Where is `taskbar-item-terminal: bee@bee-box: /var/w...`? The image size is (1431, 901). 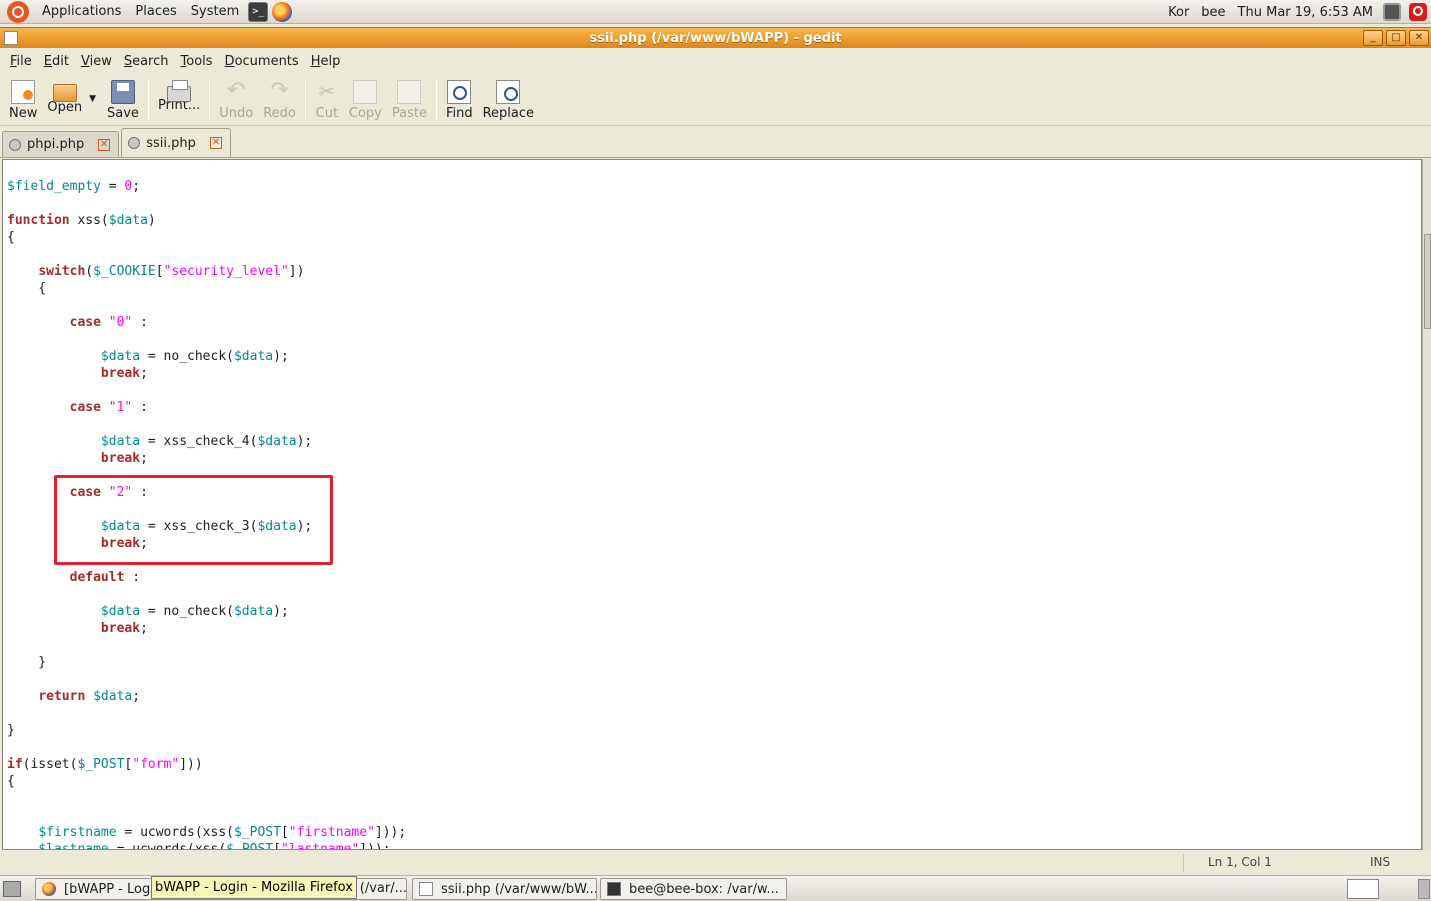
taskbar-item-terminal: bee@bee-box: /var/w... is located at coordinates (693, 889).